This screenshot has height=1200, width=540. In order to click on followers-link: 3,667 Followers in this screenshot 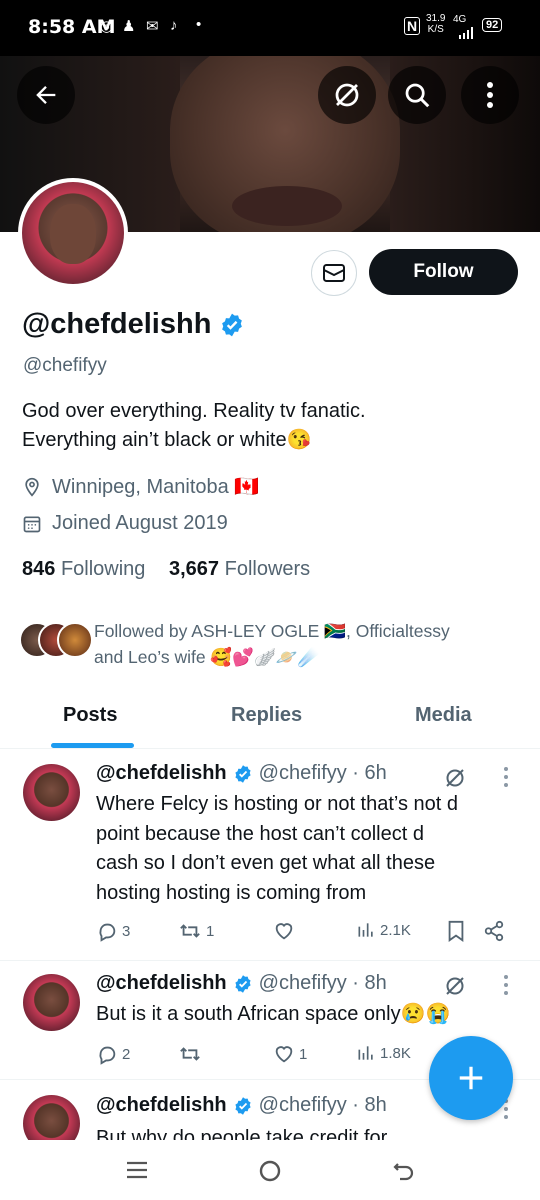, I will do `click(239, 569)`.